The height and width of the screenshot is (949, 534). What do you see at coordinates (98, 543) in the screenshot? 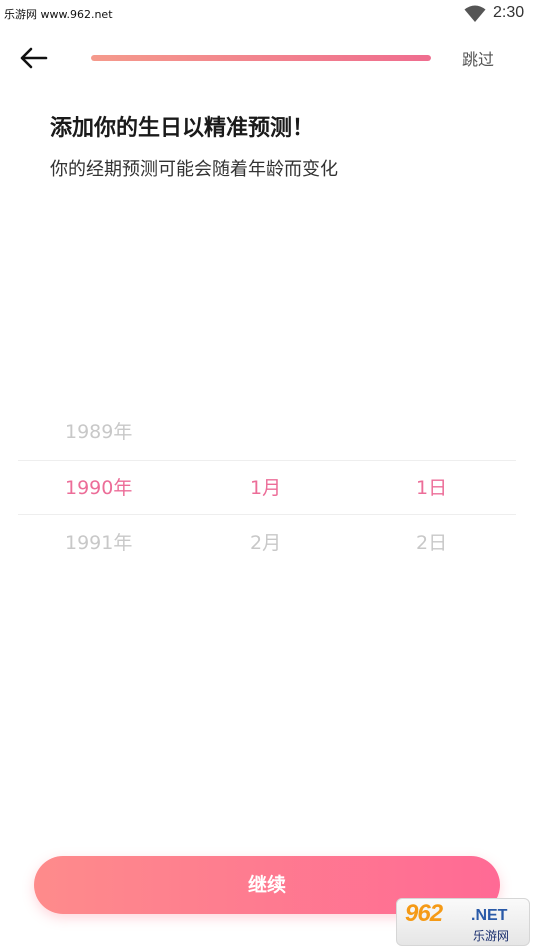
I see `year-option: 1991年` at bounding box center [98, 543].